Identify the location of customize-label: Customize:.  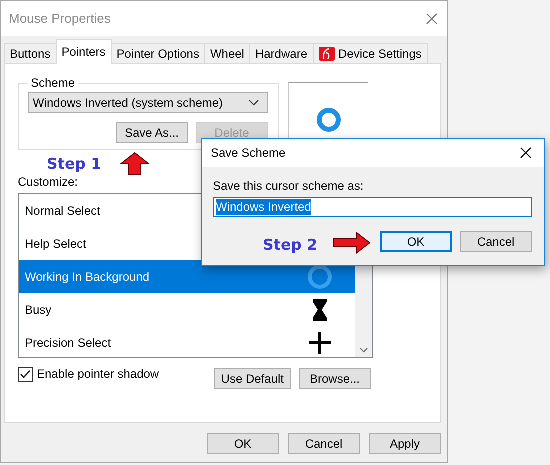
(48, 182).